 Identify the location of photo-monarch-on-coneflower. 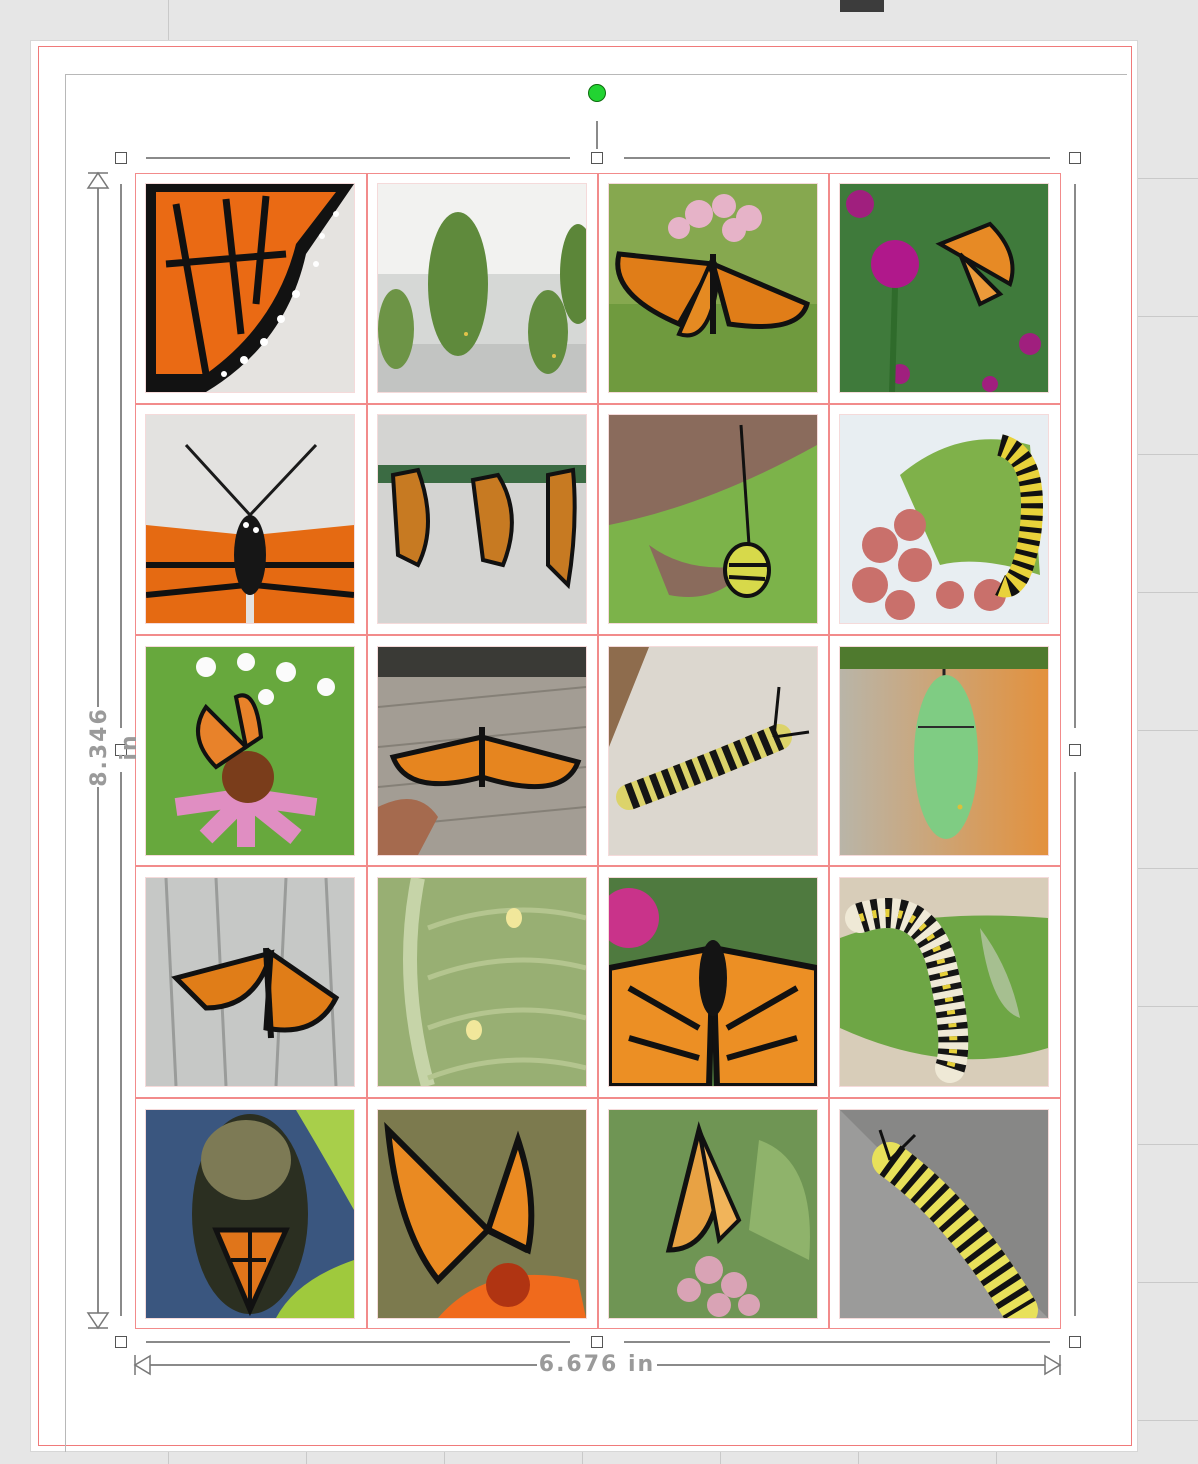
(250, 751).